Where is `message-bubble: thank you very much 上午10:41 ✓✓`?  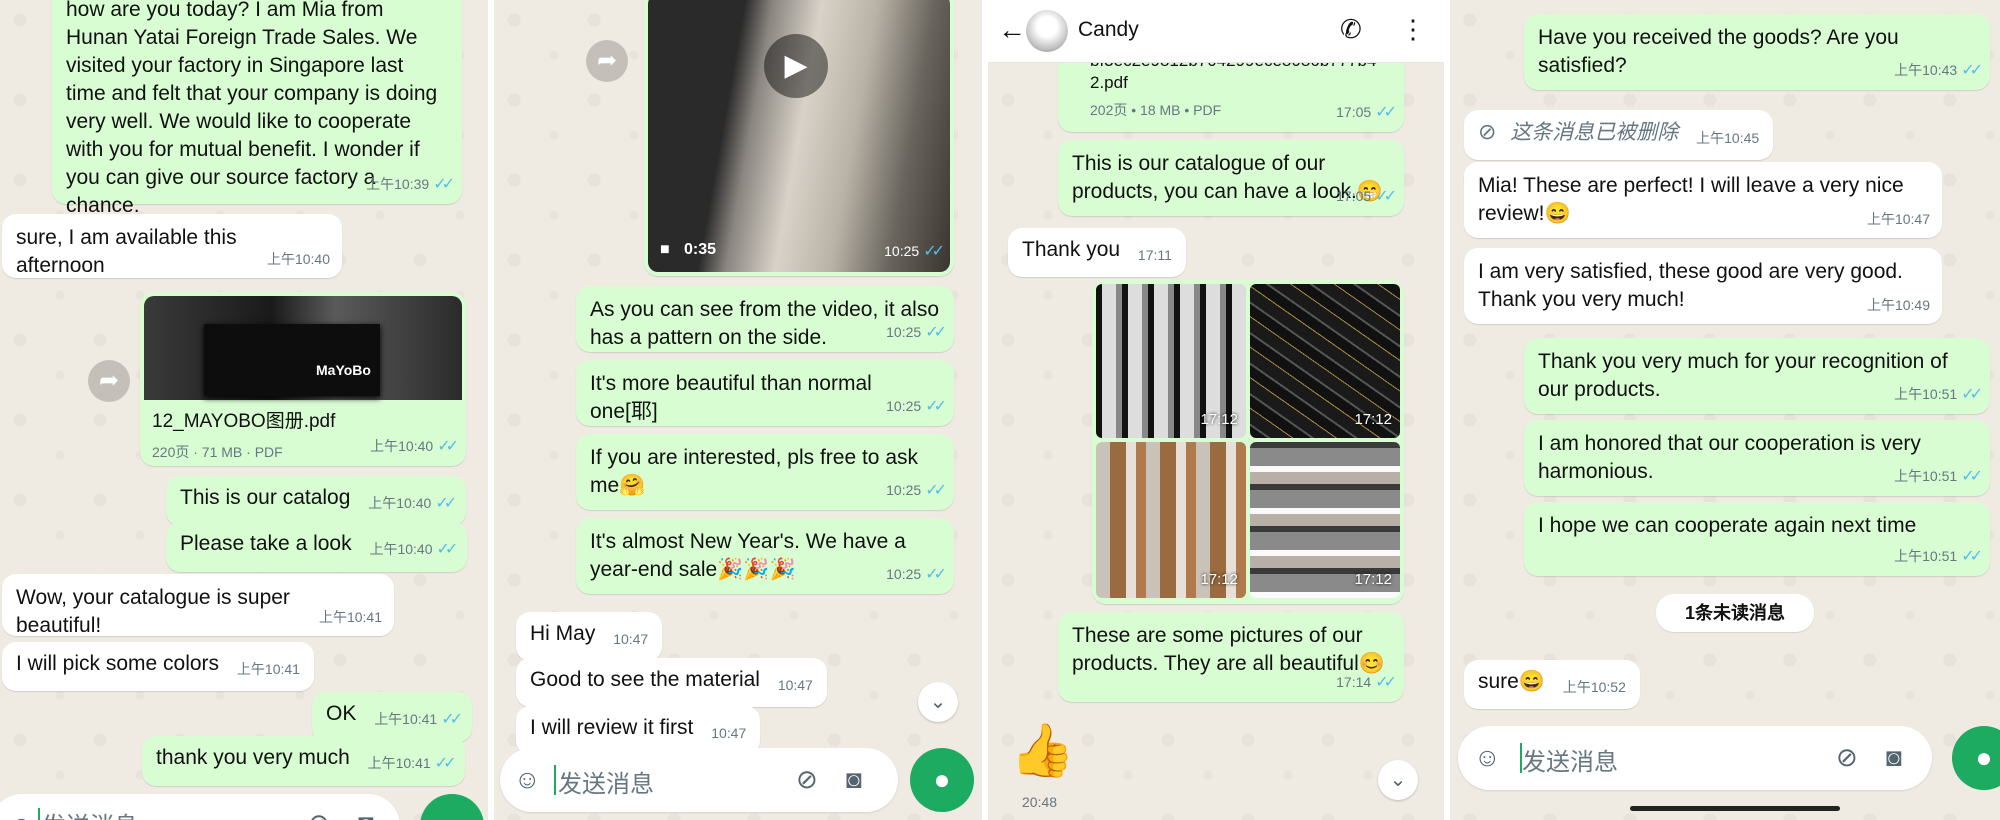
message-bubble: thank you very much 上午10:41 ✓✓ is located at coordinates (304, 761).